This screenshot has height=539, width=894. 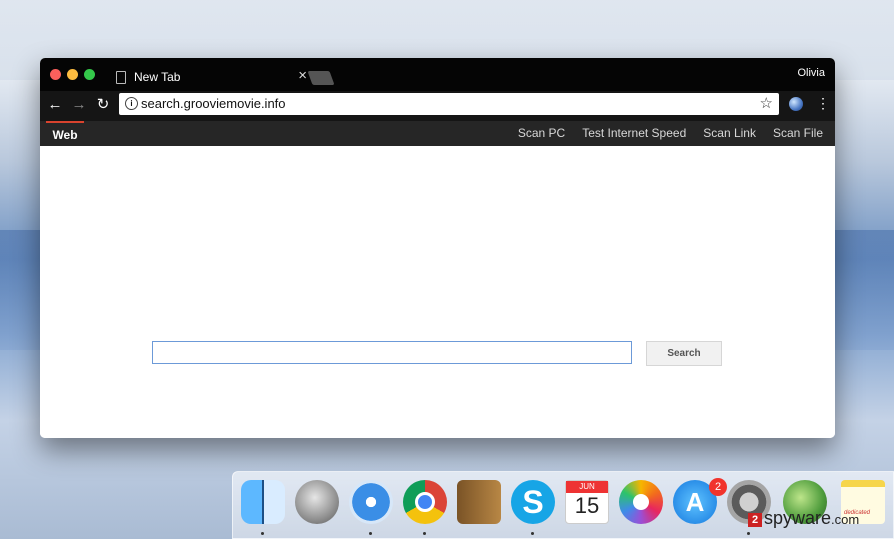 I want to click on tab-new-tab: New Tab ×, so click(x=204, y=77).